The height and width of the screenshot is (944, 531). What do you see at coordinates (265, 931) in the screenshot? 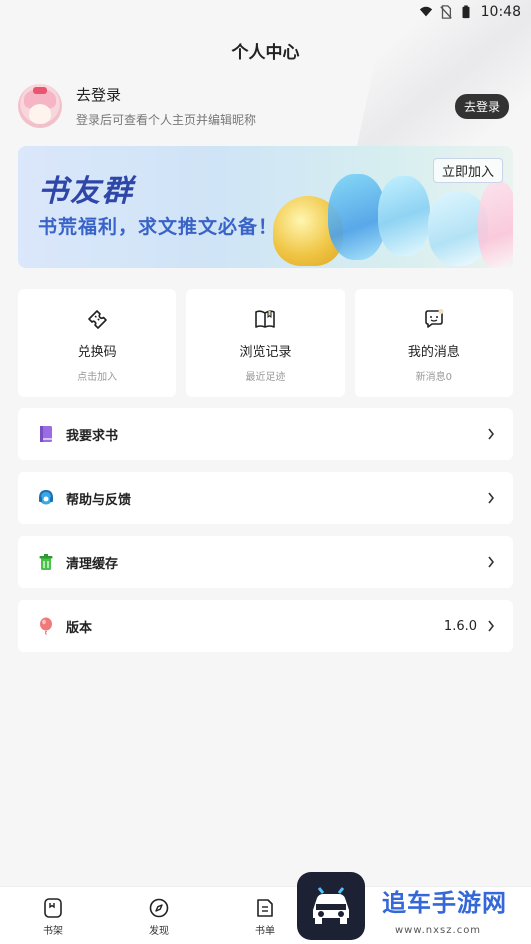
I see `nav-label: 书单` at bounding box center [265, 931].